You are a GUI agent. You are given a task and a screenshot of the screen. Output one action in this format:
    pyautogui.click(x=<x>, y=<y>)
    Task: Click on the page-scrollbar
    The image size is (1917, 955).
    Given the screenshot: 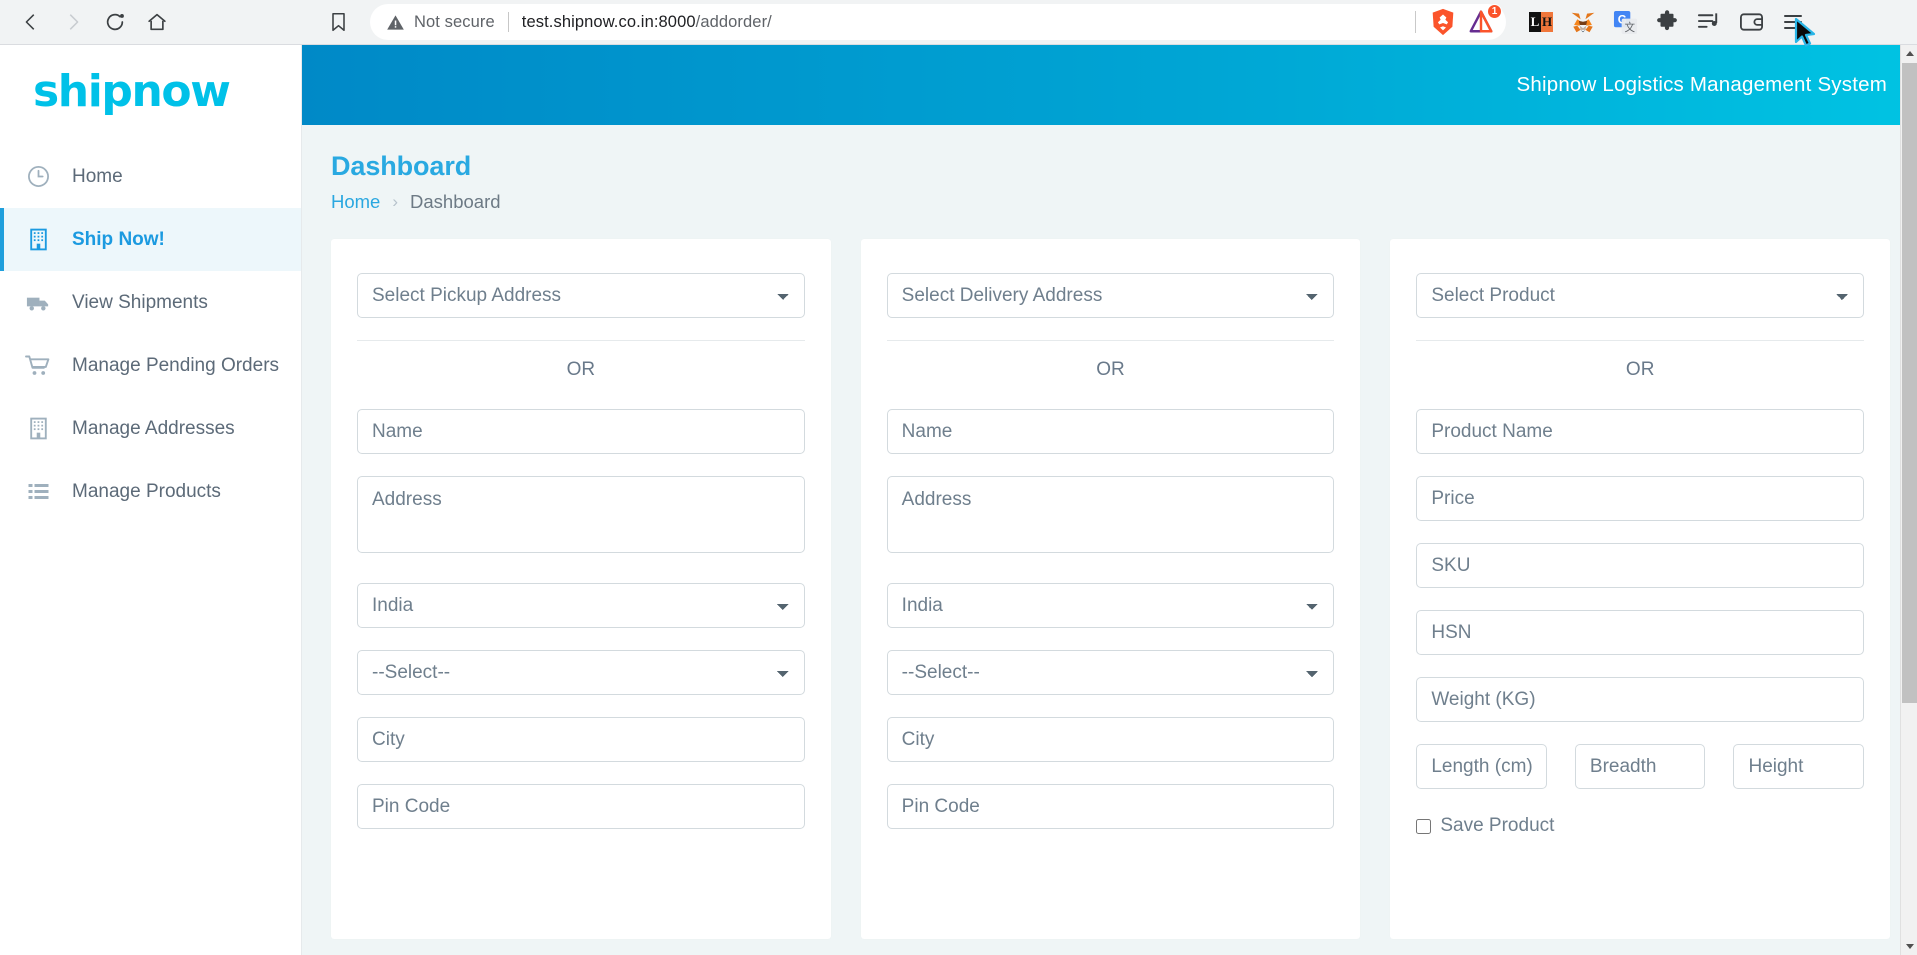 What is the action you would take?
    pyautogui.click(x=1908, y=500)
    